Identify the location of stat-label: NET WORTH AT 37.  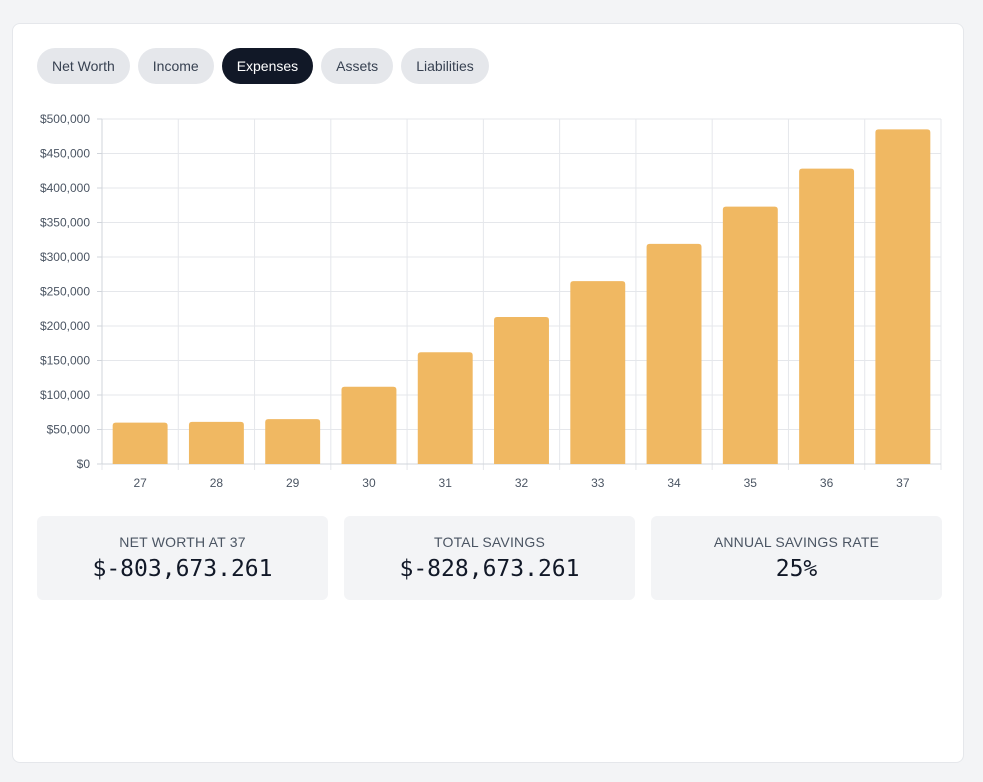
(182, 542).